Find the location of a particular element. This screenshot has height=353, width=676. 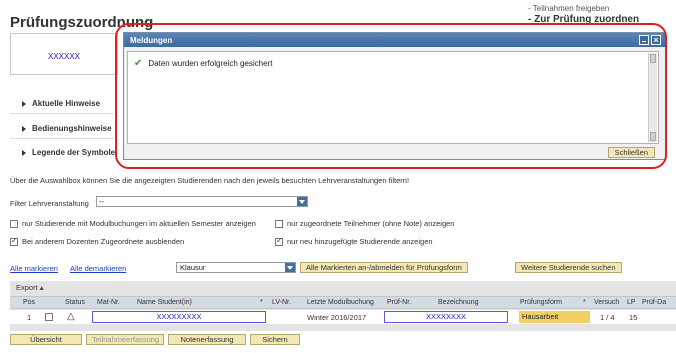

exam-form-select: Klausur is located at coordinates (236, 267).